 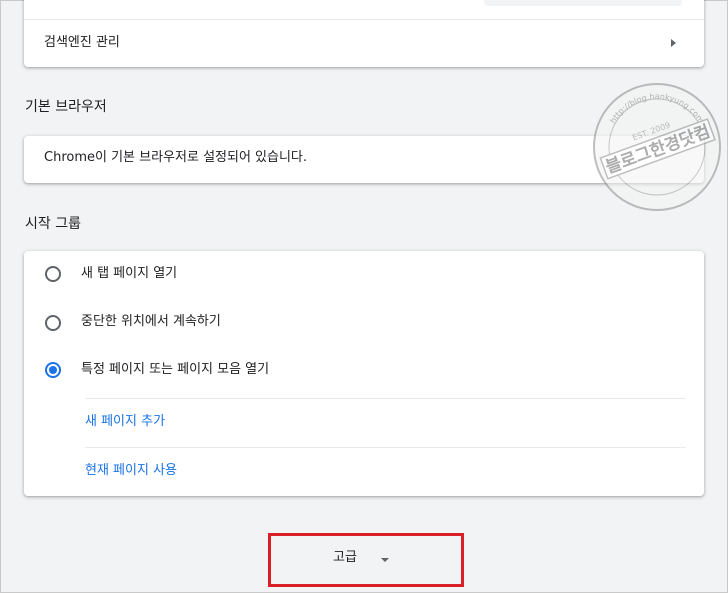 What do you see at coordinates (175, 369) in the screenshot?
I see `radio-label: 특정 페이지 또는 페이지 모음 열기` at bounding box center [175, 369].